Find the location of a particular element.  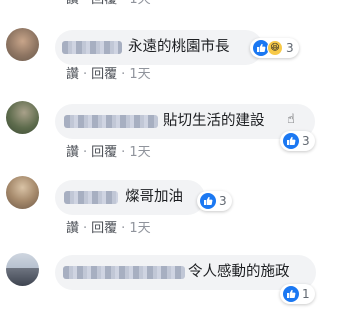

comment-bubble: 永遠的桃園市長 is located at coordinates (159, 47).